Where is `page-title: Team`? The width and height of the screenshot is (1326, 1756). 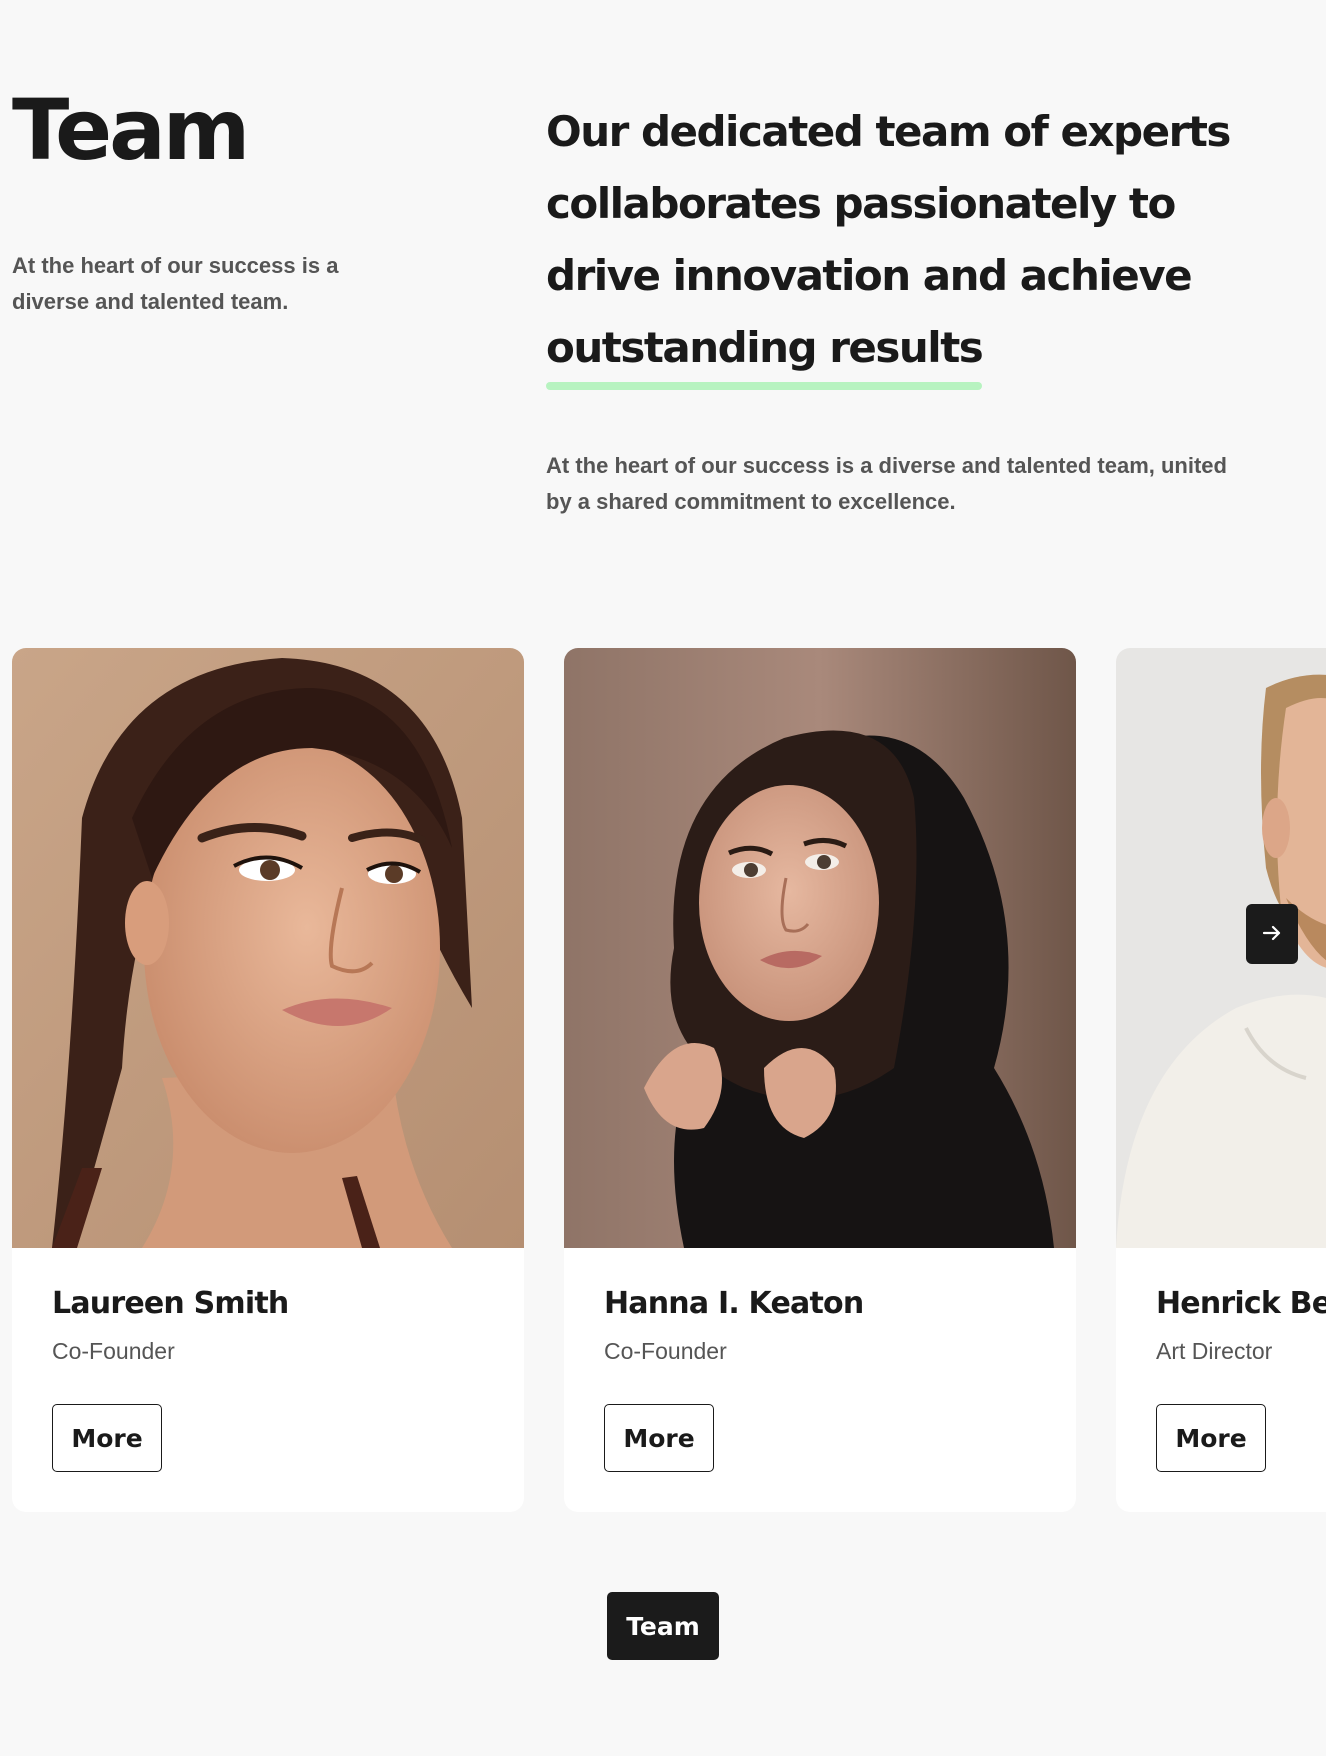
page-title: Team is located at coordinates (131, 130).